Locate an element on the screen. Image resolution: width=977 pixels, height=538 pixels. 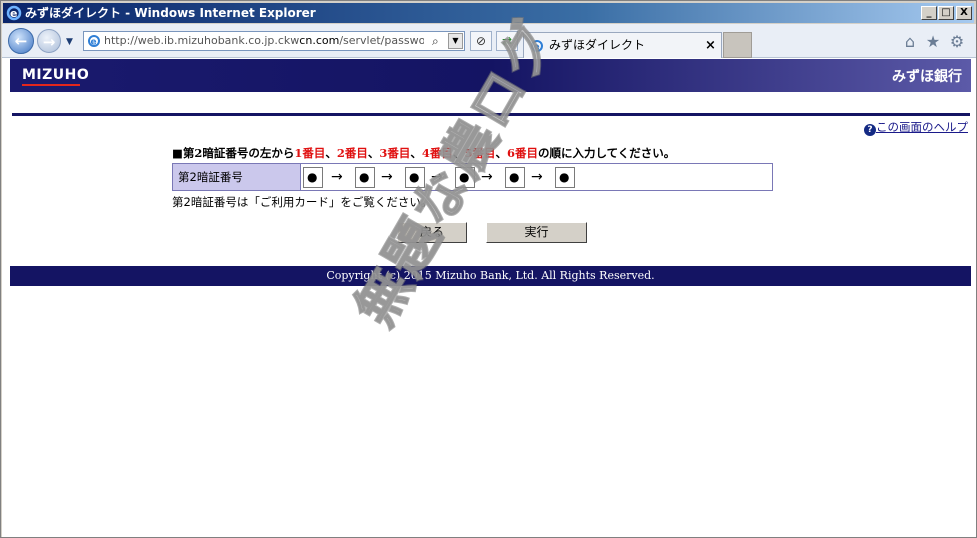
new-tab-button is located at coordinates (737, 45).